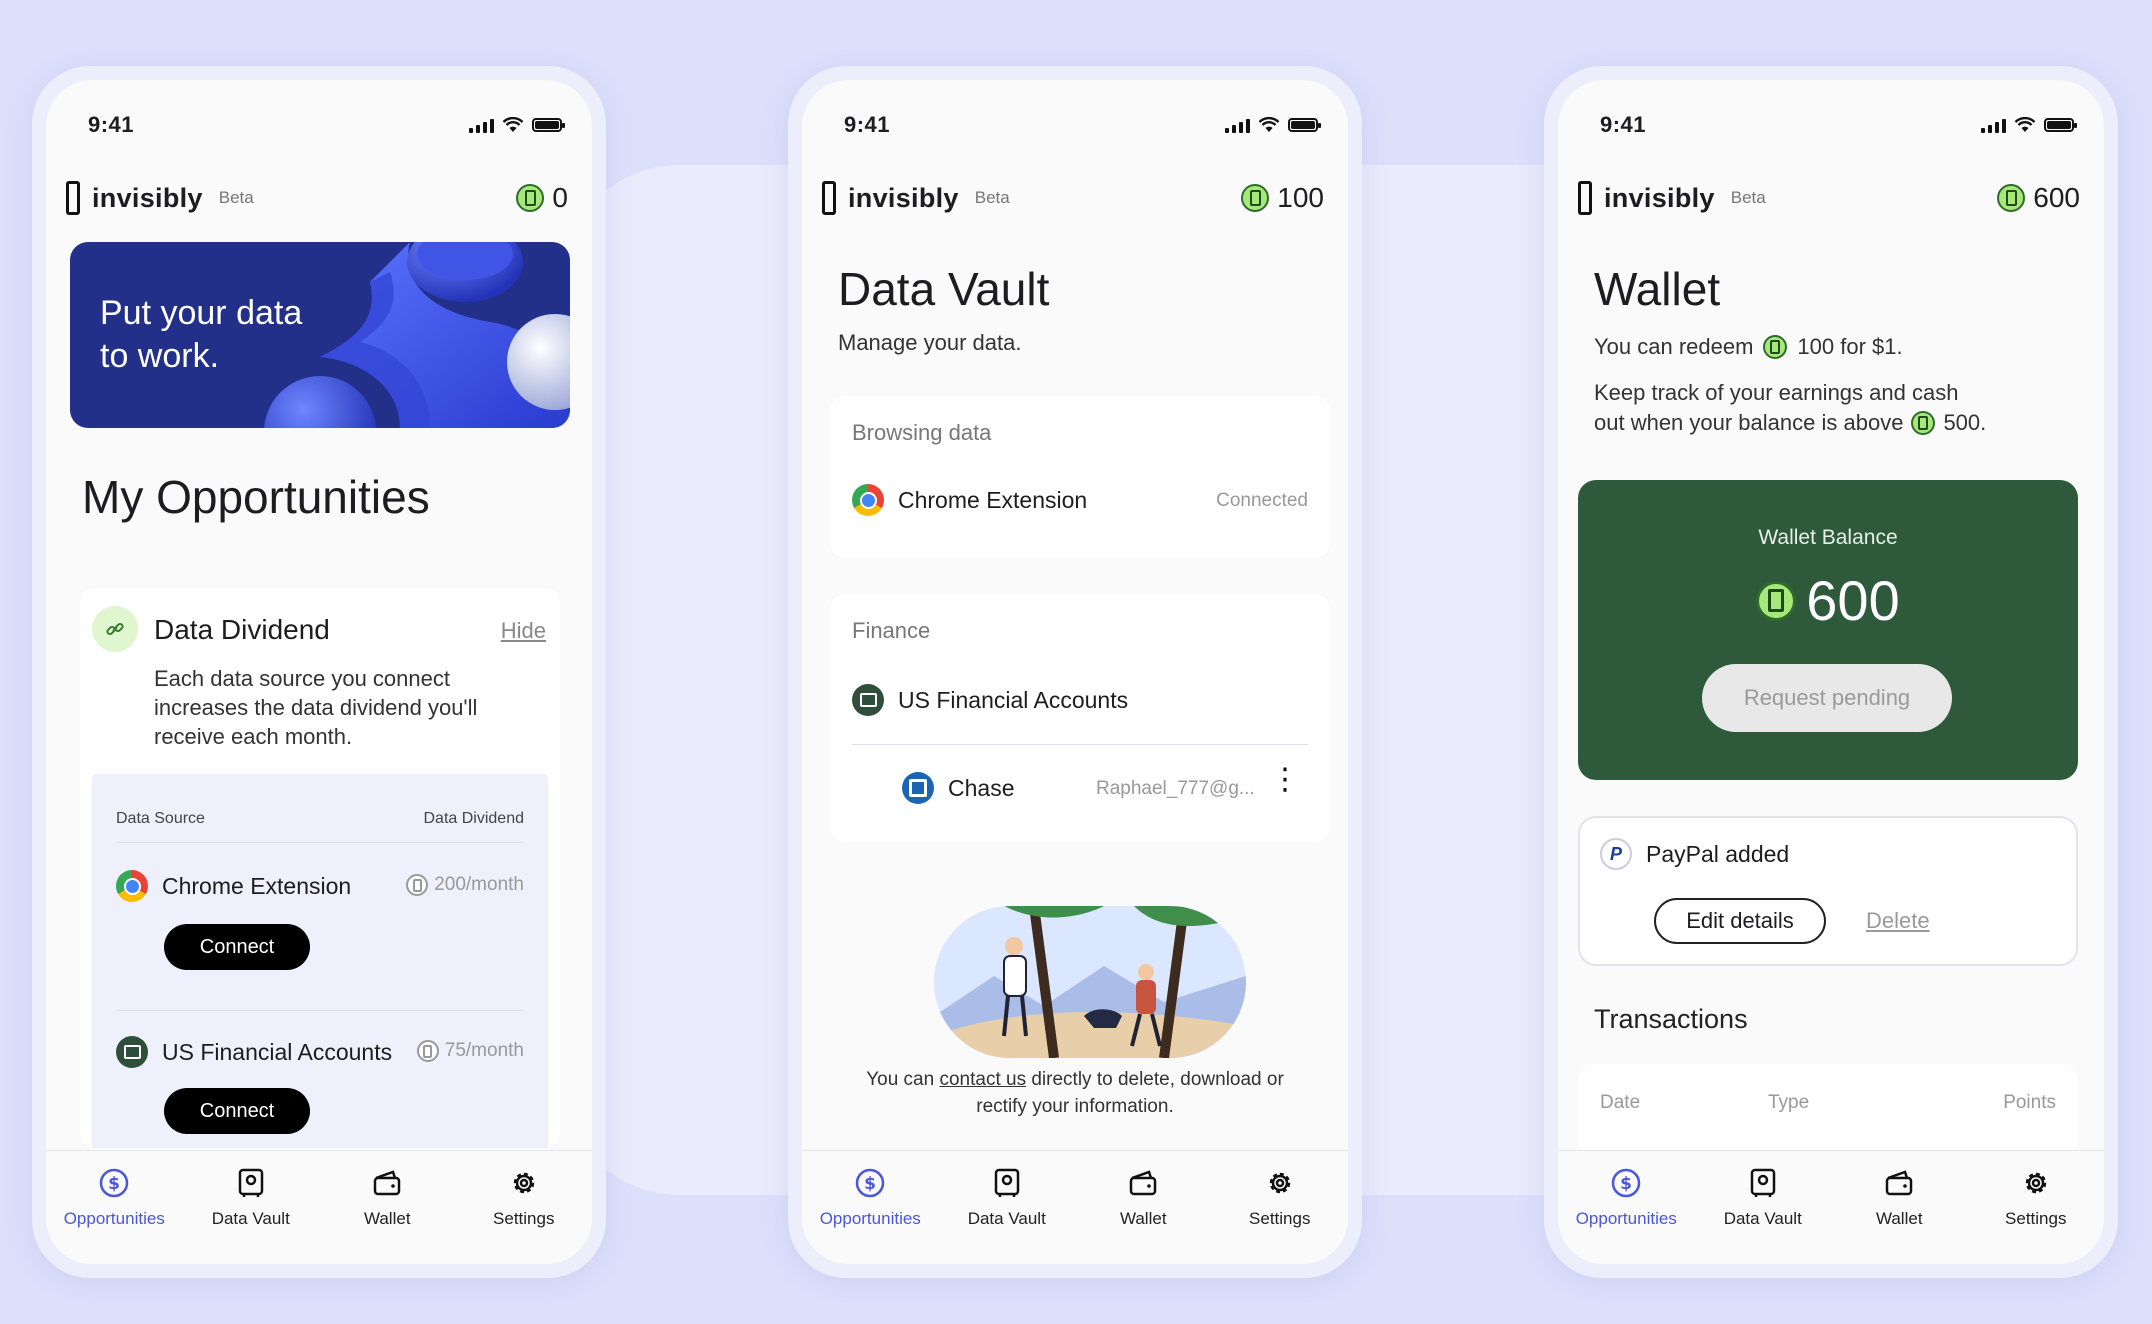  What do you see at coordinates (930, 342) in the screenshot?
I see `page-subtitle: Manage your data.` at bounding box center [930, 342].